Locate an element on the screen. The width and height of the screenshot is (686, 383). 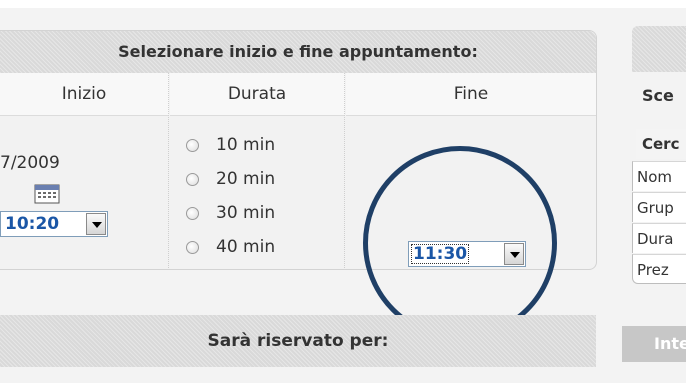
right-panel-subheader: Cerc is located at coordinates (661, 144).